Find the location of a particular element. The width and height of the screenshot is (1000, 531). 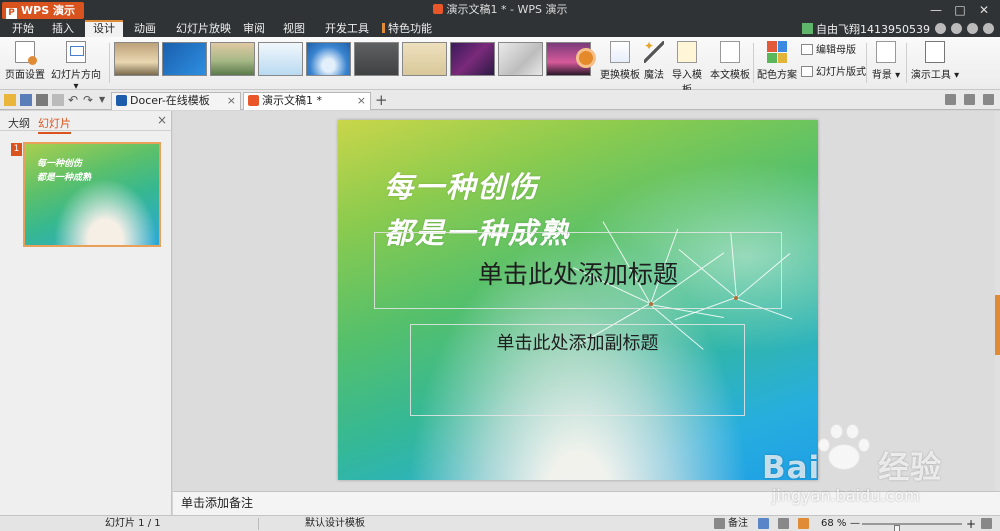

normal-view-icon is located at coordinates (763, 523).